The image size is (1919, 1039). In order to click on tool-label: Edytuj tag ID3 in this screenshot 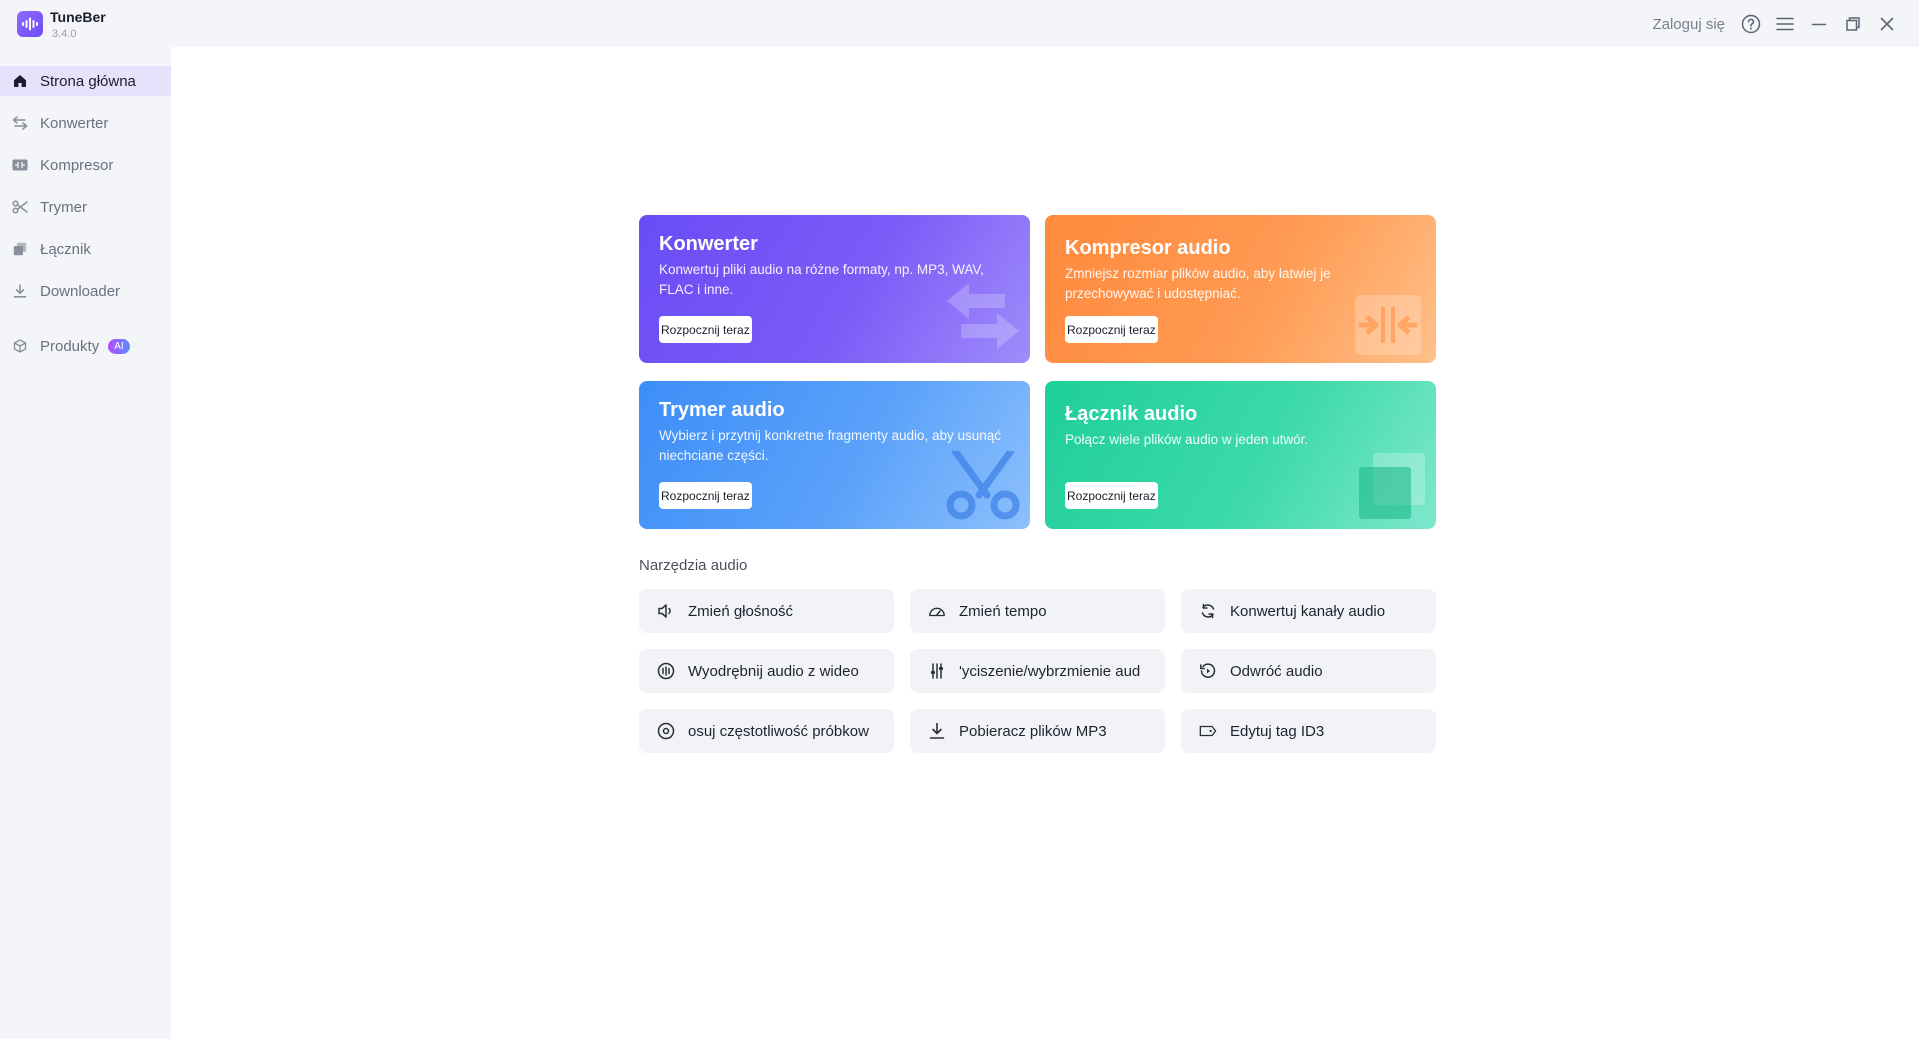, I will do `click(1277, 731)`.